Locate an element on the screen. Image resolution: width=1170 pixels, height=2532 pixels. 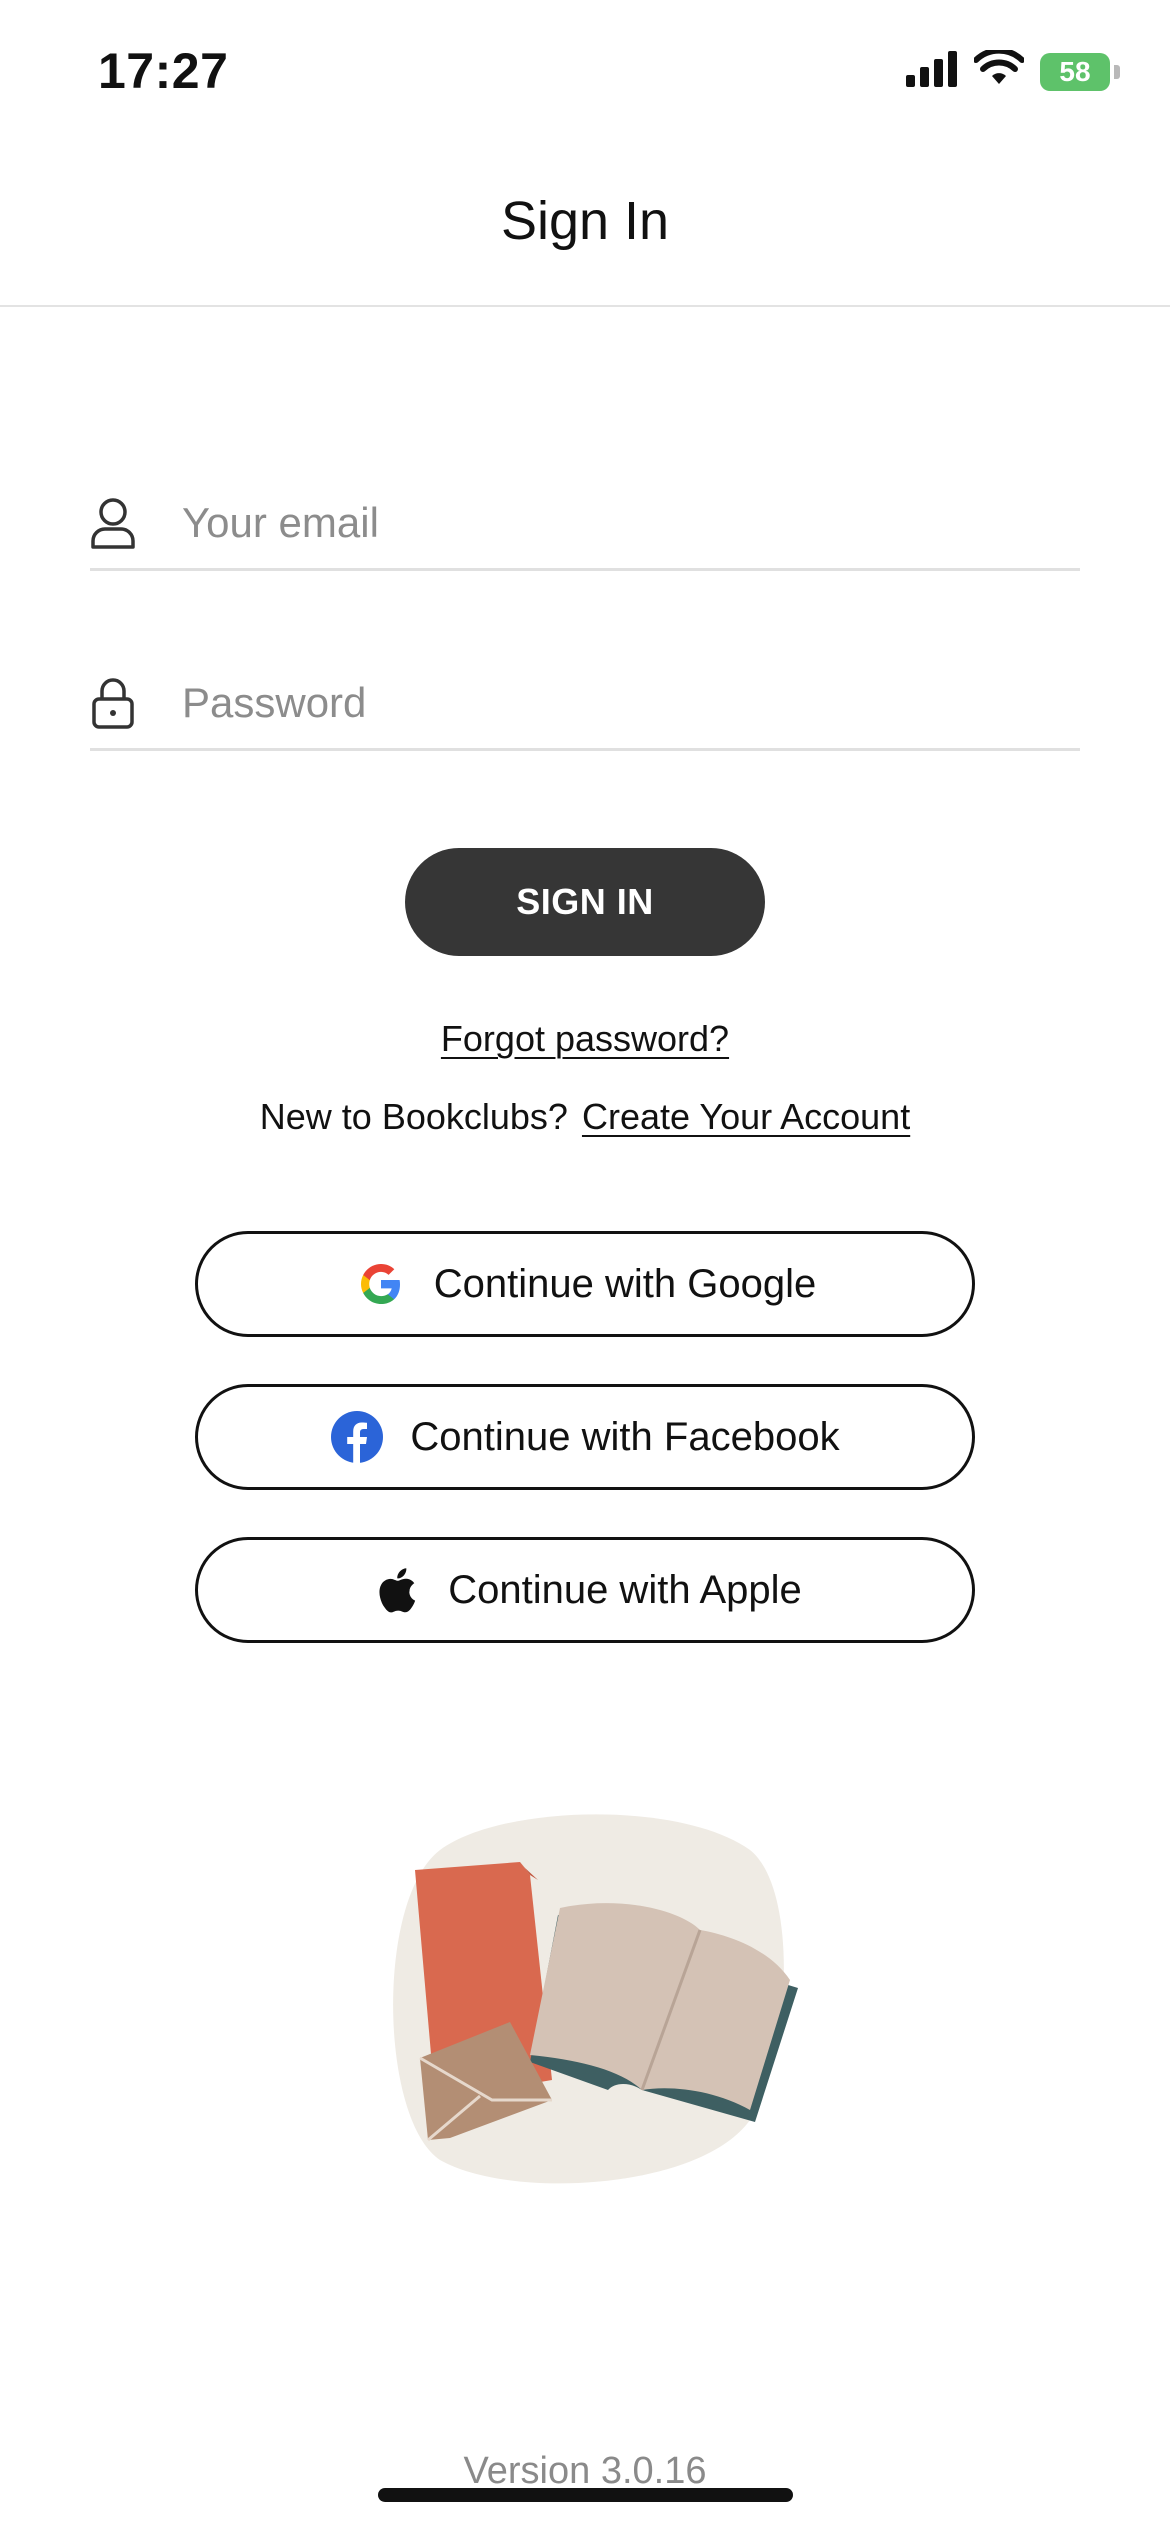
user-icon is located at coordinates (113, 523).